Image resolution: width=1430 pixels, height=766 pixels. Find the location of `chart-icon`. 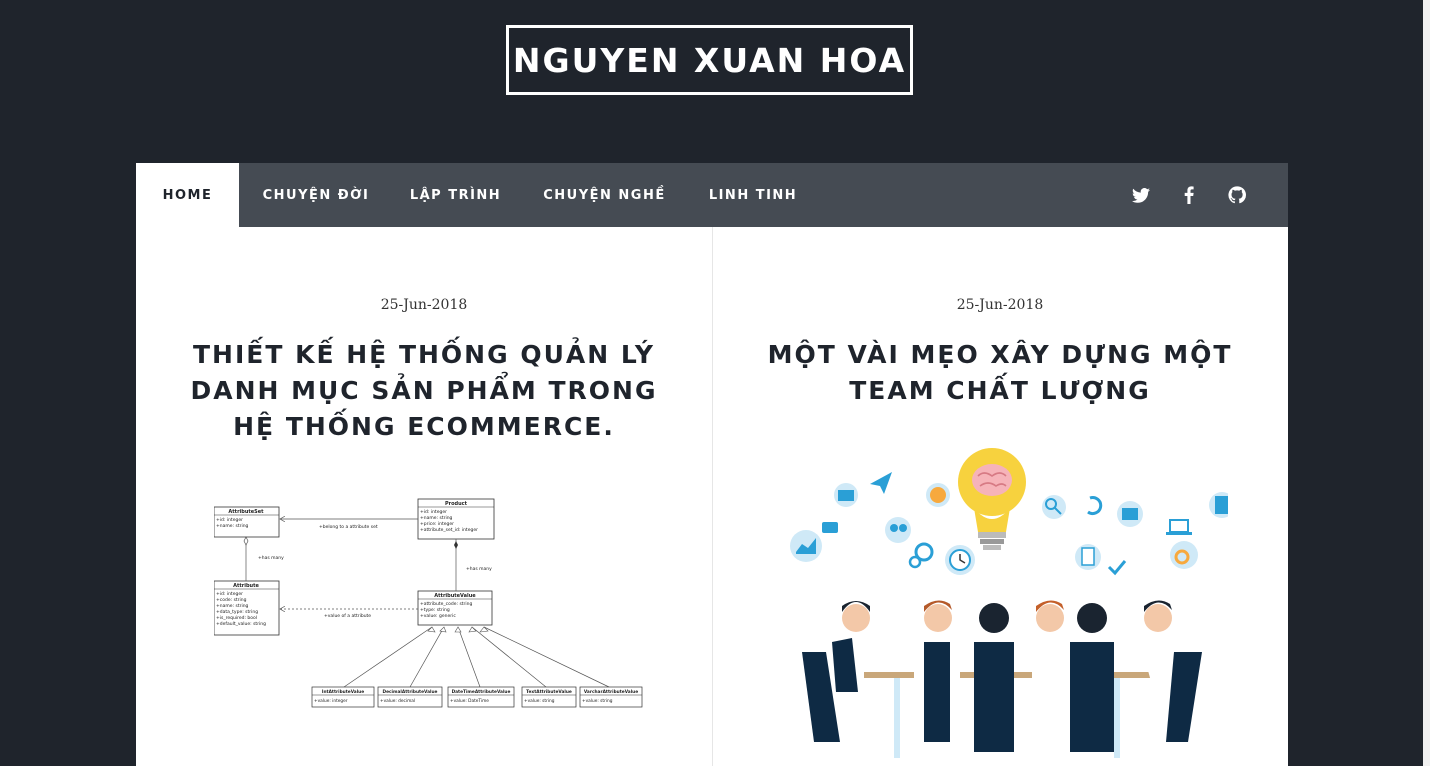

chart-icon is located at coordinates (806, 546).